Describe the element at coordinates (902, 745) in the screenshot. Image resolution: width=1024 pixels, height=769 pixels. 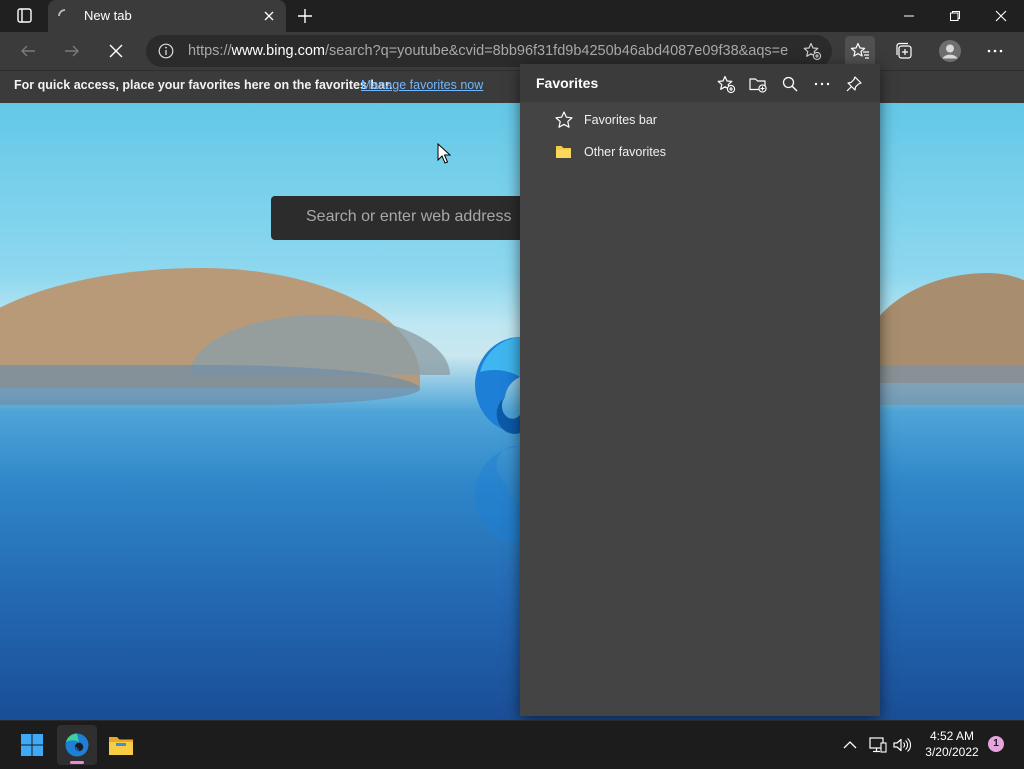
I see `volume-icon` at that location.